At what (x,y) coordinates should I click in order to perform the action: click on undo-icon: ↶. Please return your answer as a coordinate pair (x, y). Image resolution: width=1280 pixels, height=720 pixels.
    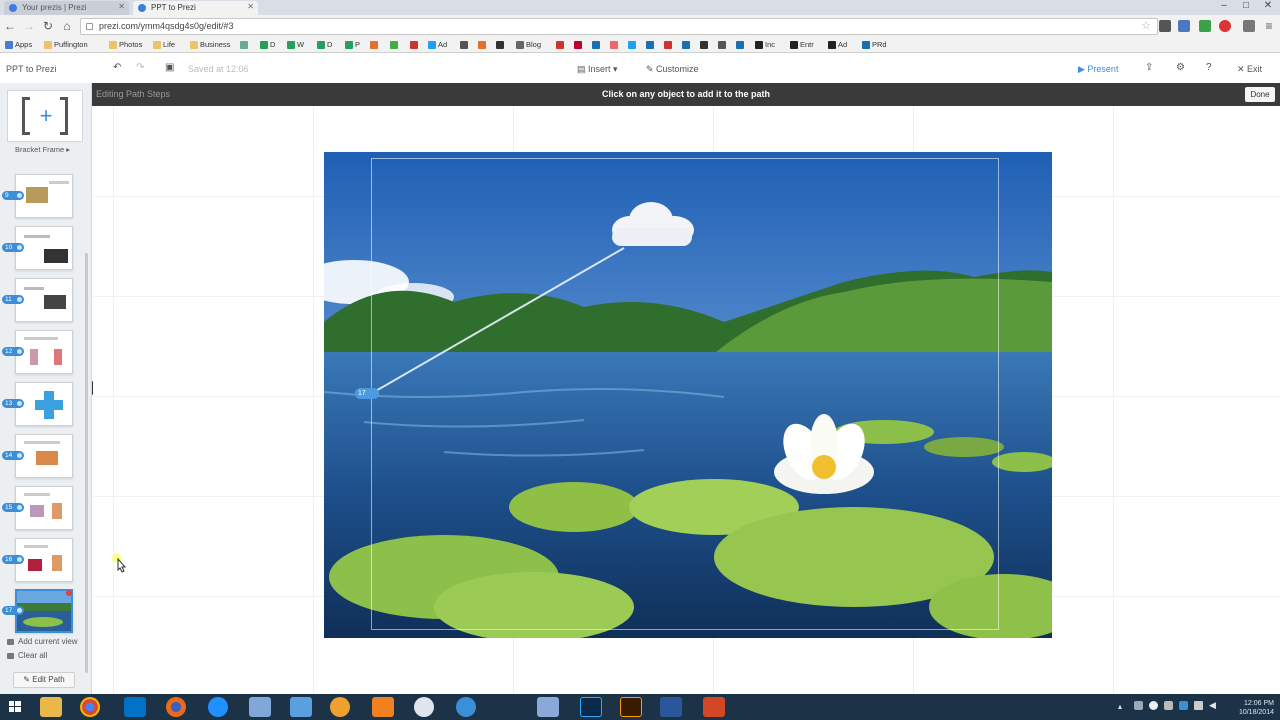
    Looking at the image, I should click on (117, 67).